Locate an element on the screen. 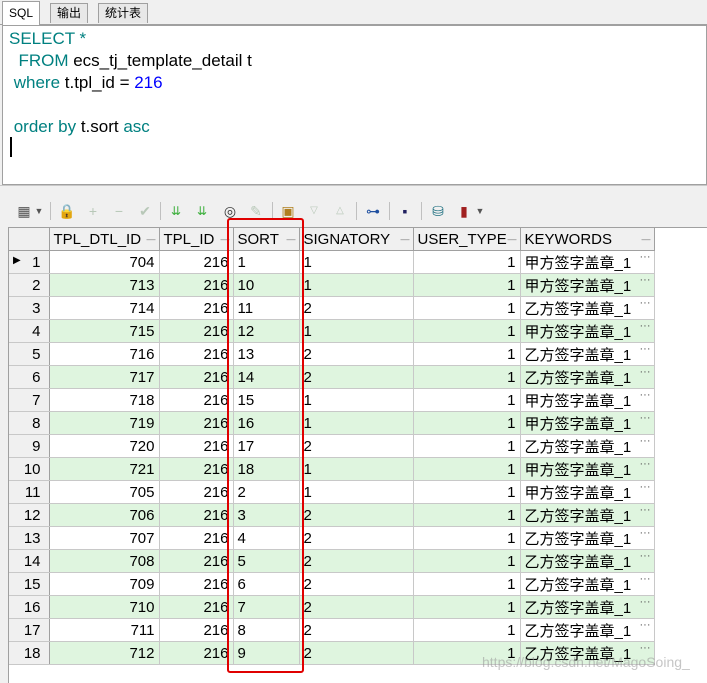 The width and height of the screenshot is (707, 683). clear-icon: ✎ is located at coordinates (256, 211).